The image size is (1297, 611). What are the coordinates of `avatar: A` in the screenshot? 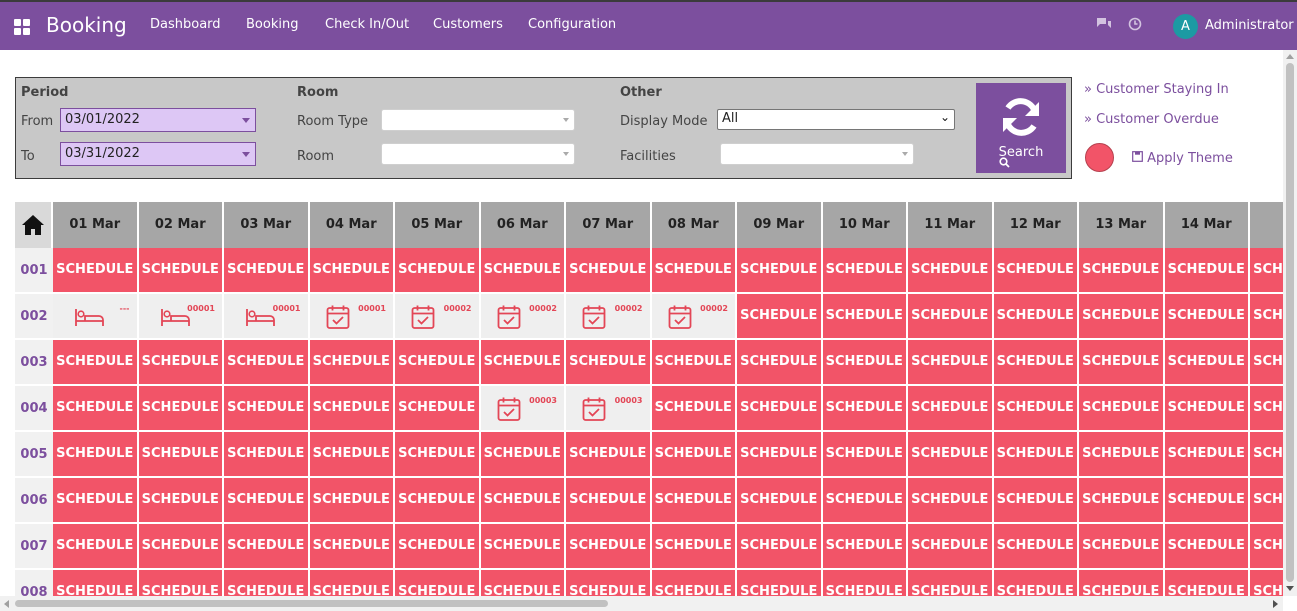 It's located at (1185, 26).